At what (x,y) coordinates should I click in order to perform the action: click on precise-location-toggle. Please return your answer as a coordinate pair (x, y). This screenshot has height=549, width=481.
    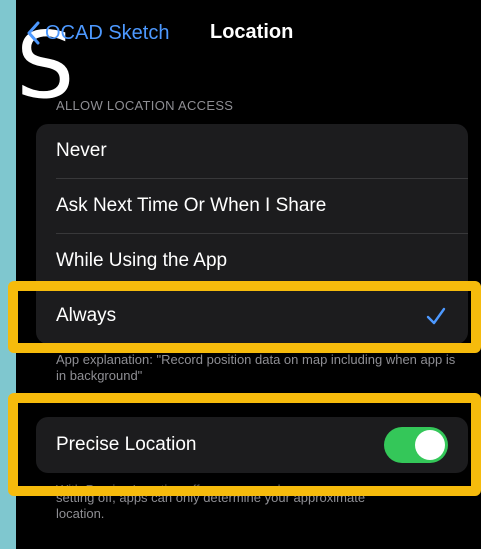
    Looking at the image, I should click on (416, 445).